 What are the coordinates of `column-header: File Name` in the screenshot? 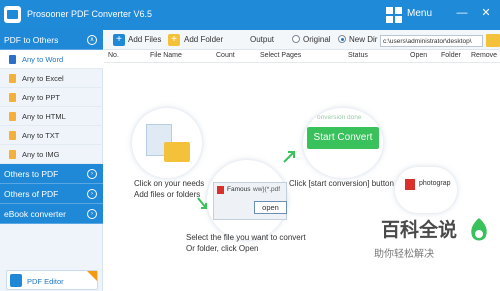 It's located at (166, 55).